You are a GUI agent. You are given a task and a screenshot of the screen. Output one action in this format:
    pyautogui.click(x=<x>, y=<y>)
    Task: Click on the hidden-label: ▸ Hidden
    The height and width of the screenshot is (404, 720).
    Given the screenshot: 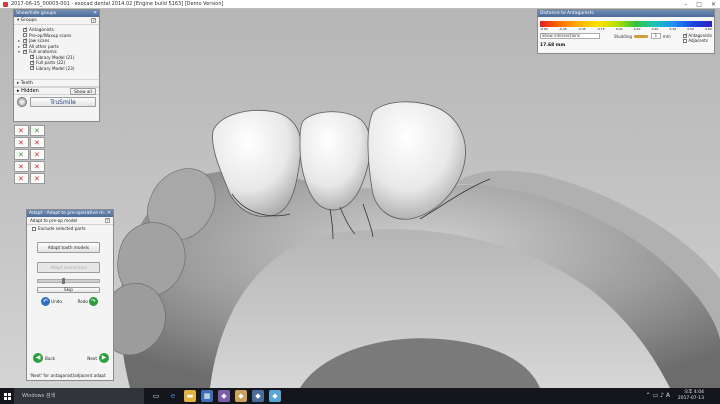 What is the action you would take?
    pyautogui.click(x=28, y=91)
    